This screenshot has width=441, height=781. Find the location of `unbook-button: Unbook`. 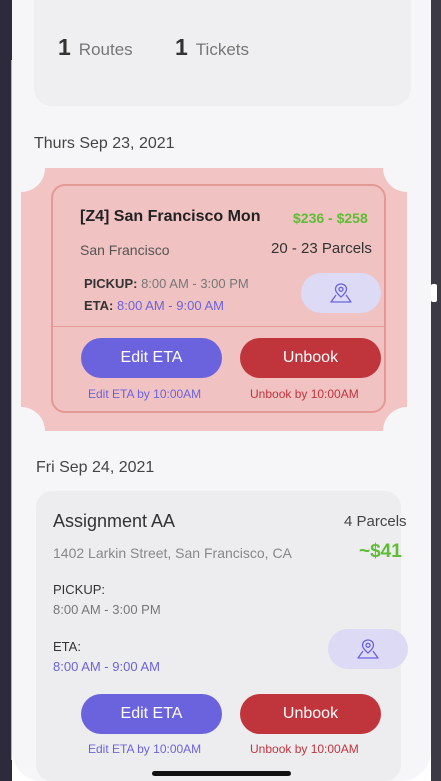

unbook-button: Unbook is located at coordinates (310, 358).